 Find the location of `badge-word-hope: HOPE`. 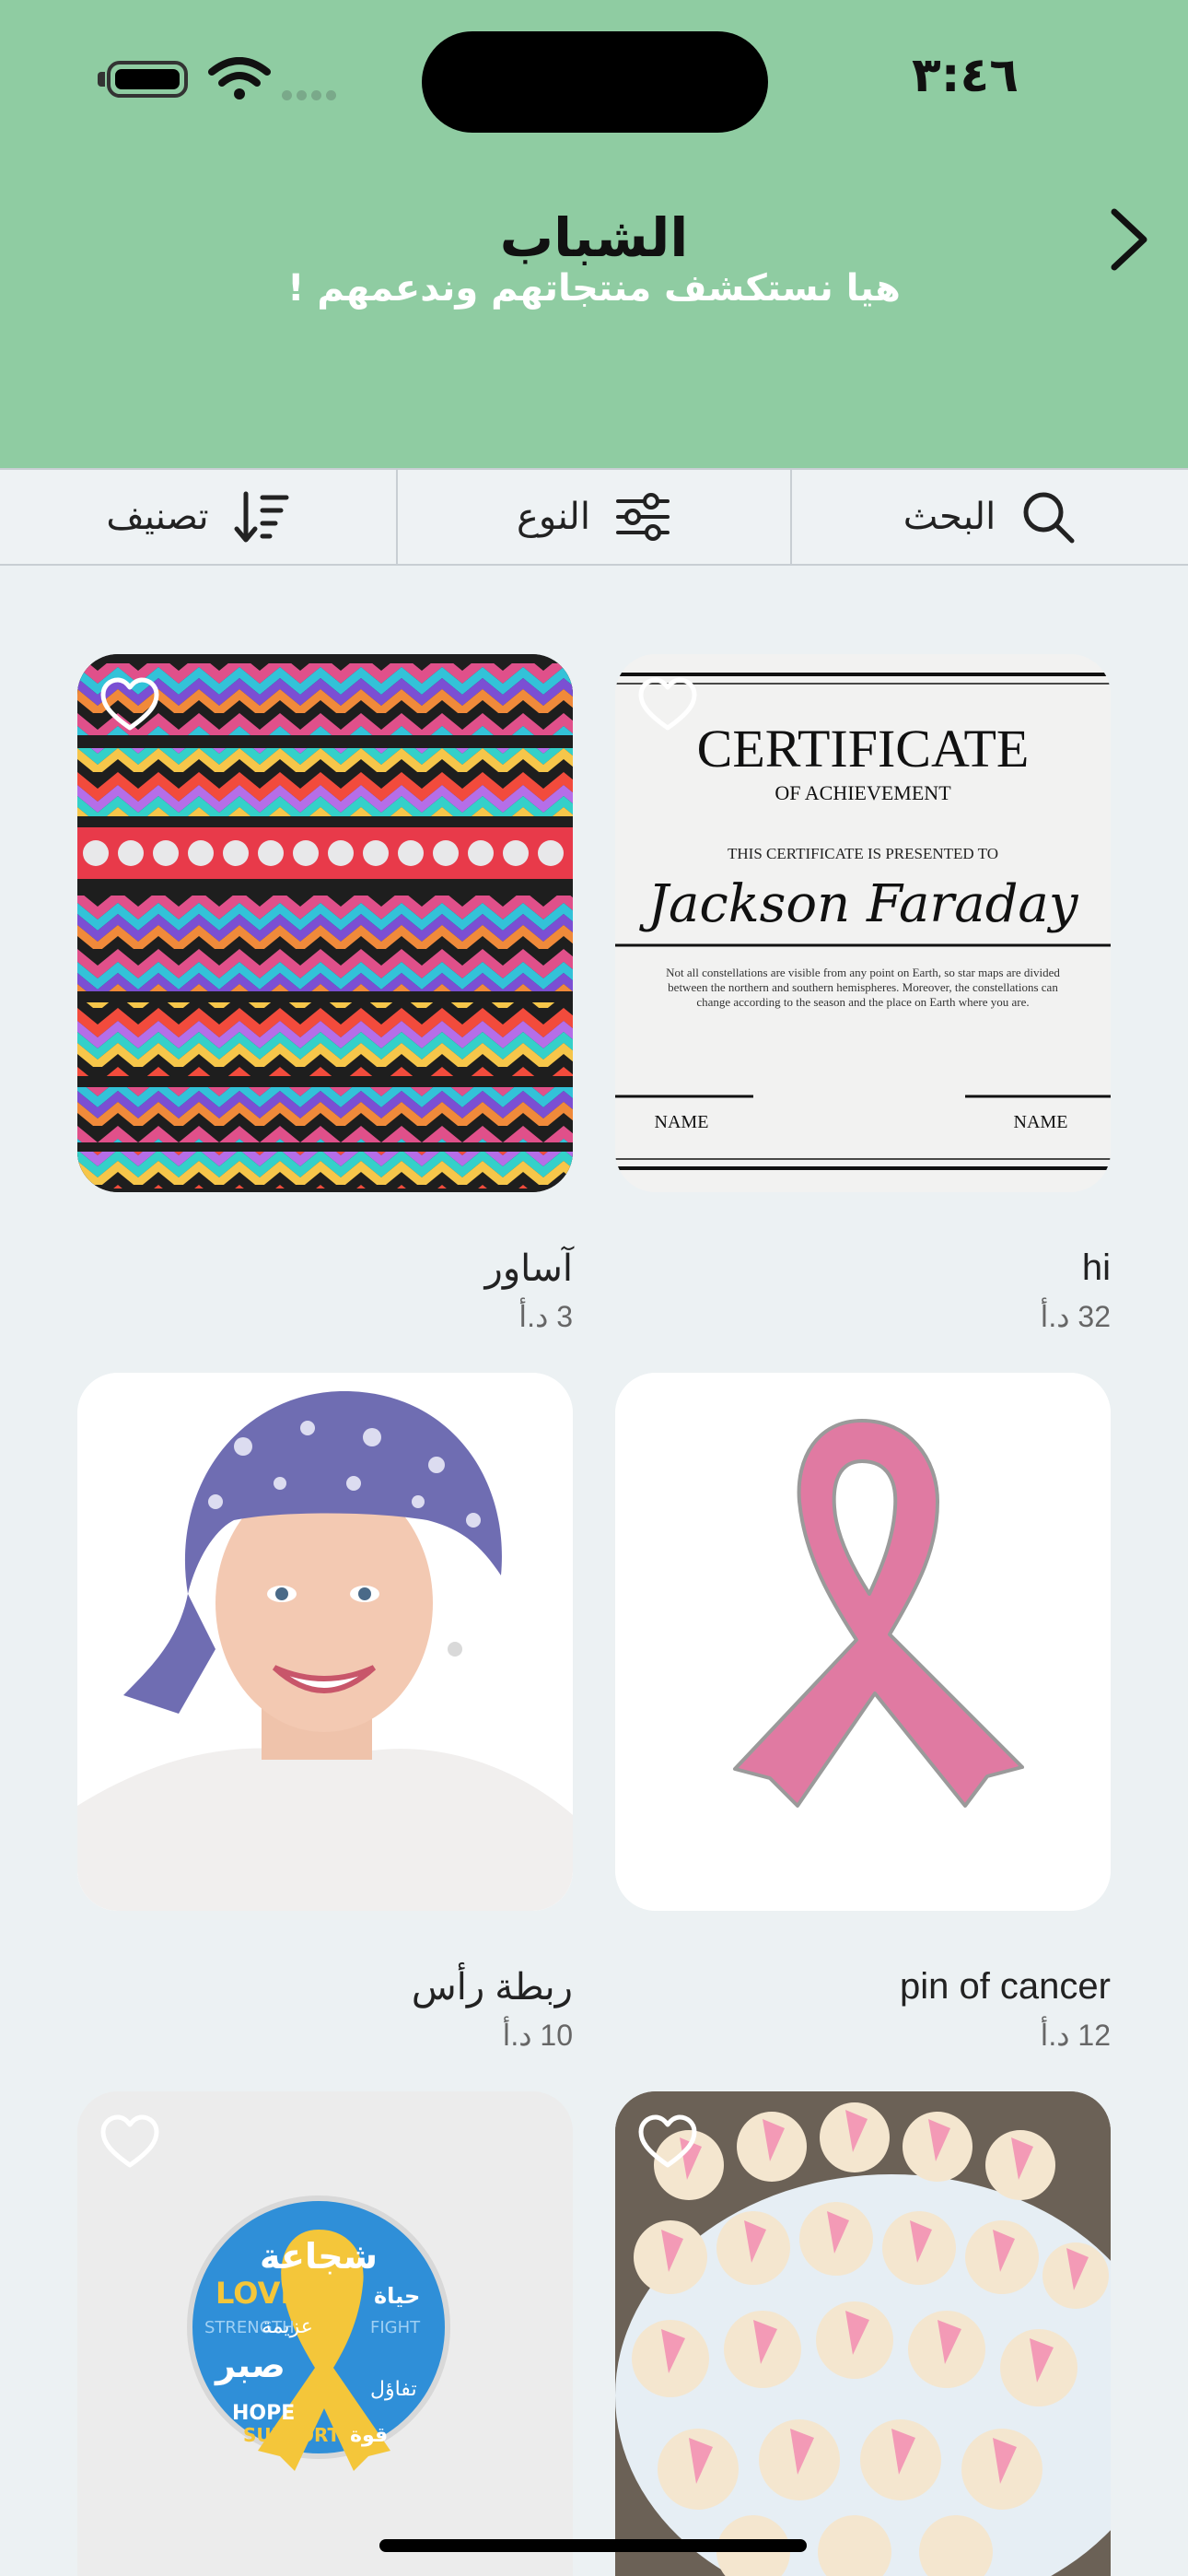

badge-word-hope: HOPE is located at coordinates (263, 2413).